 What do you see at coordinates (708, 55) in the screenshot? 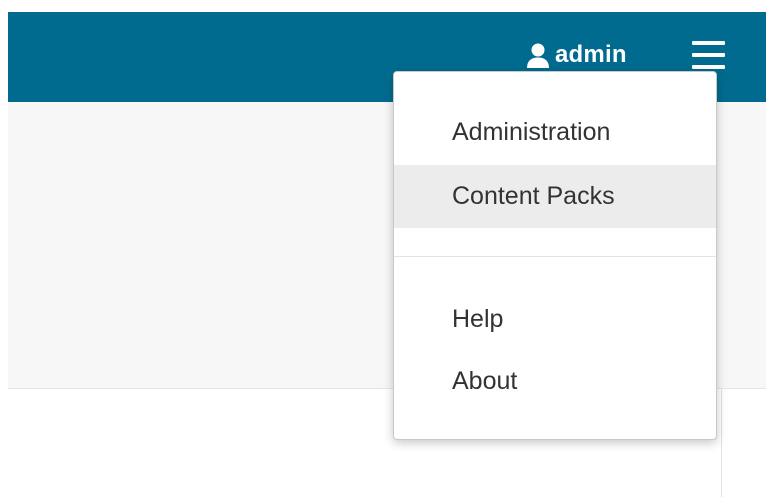
I see `hamburger-menu-icon` at bounding box center [708, 55].